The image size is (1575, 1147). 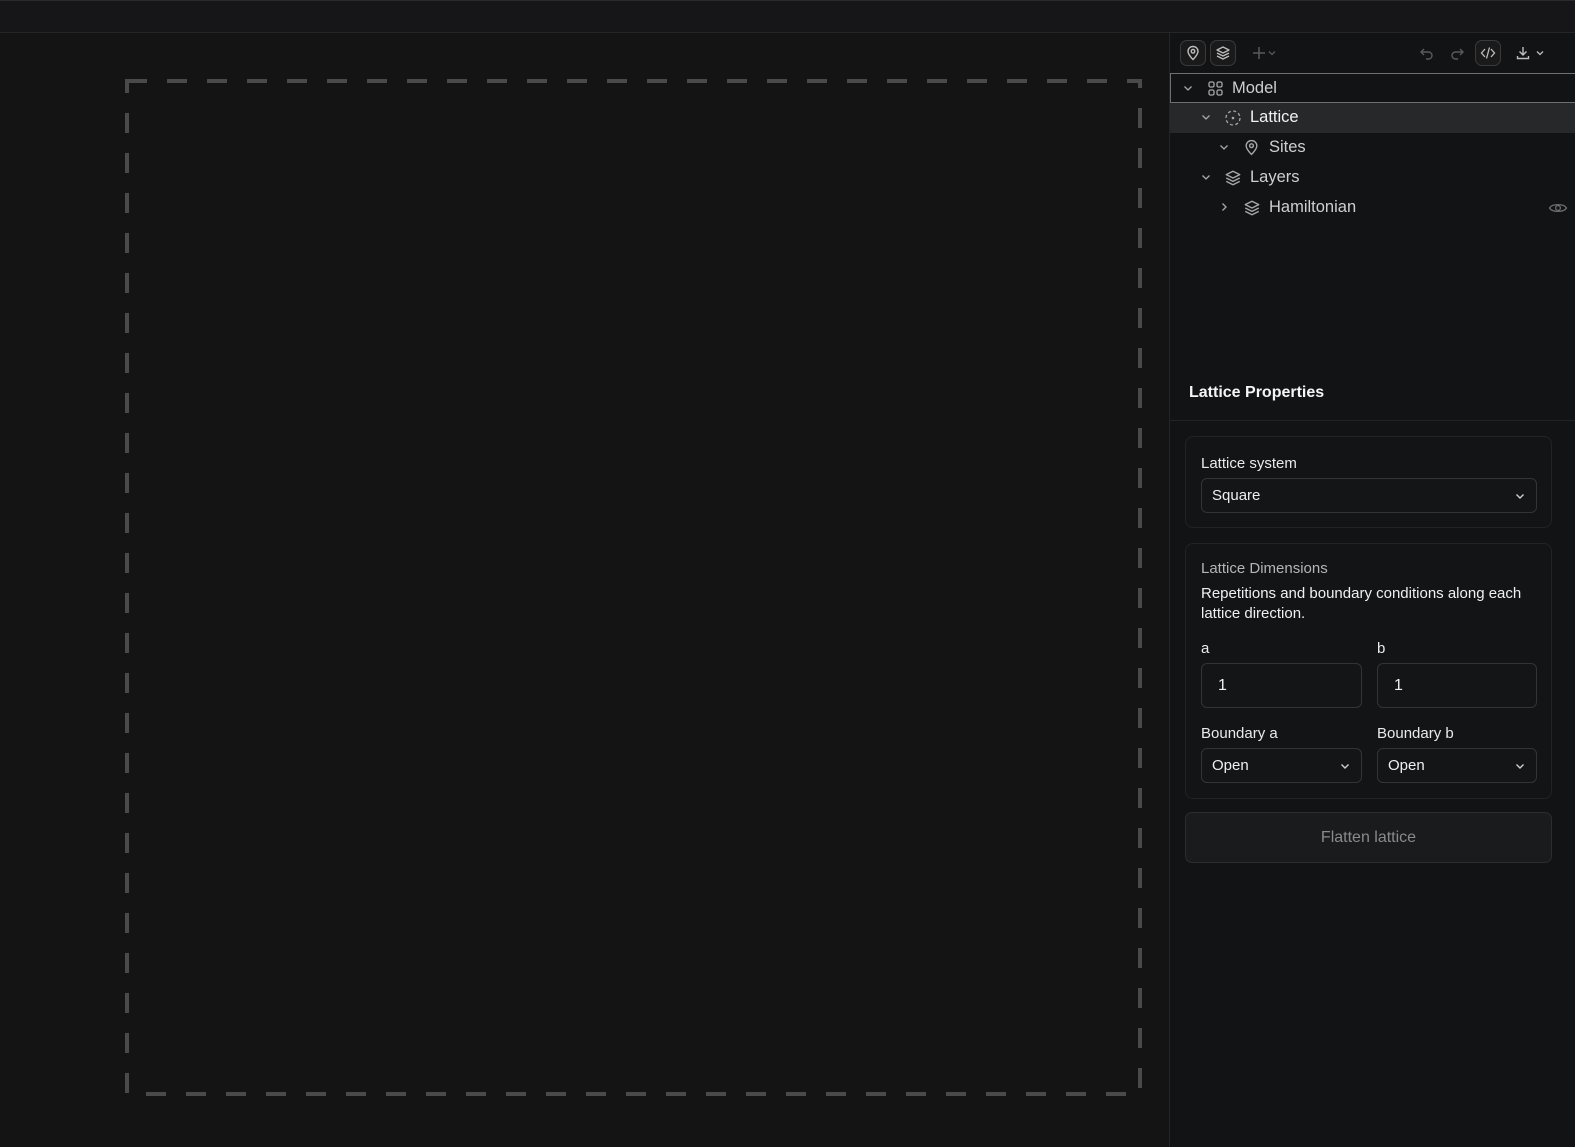 I want to click on tree-item-label: Hamiltonian, so click(x=1313, y=207).